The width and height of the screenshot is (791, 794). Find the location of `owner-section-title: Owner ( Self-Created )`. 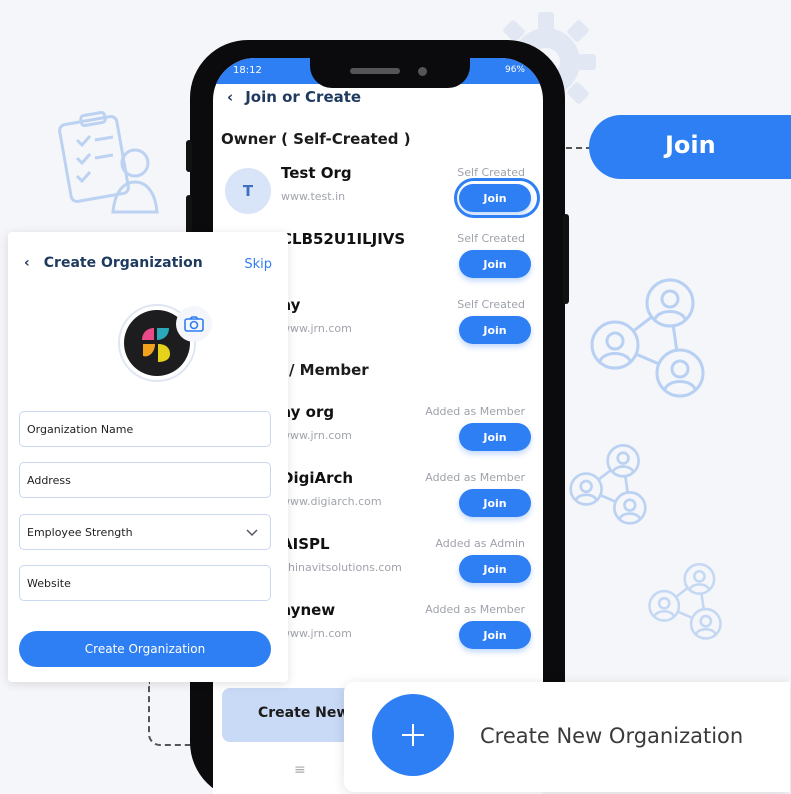

owner-section-title: Owner ( Self-Created ) is located at coordinates (316, 139).